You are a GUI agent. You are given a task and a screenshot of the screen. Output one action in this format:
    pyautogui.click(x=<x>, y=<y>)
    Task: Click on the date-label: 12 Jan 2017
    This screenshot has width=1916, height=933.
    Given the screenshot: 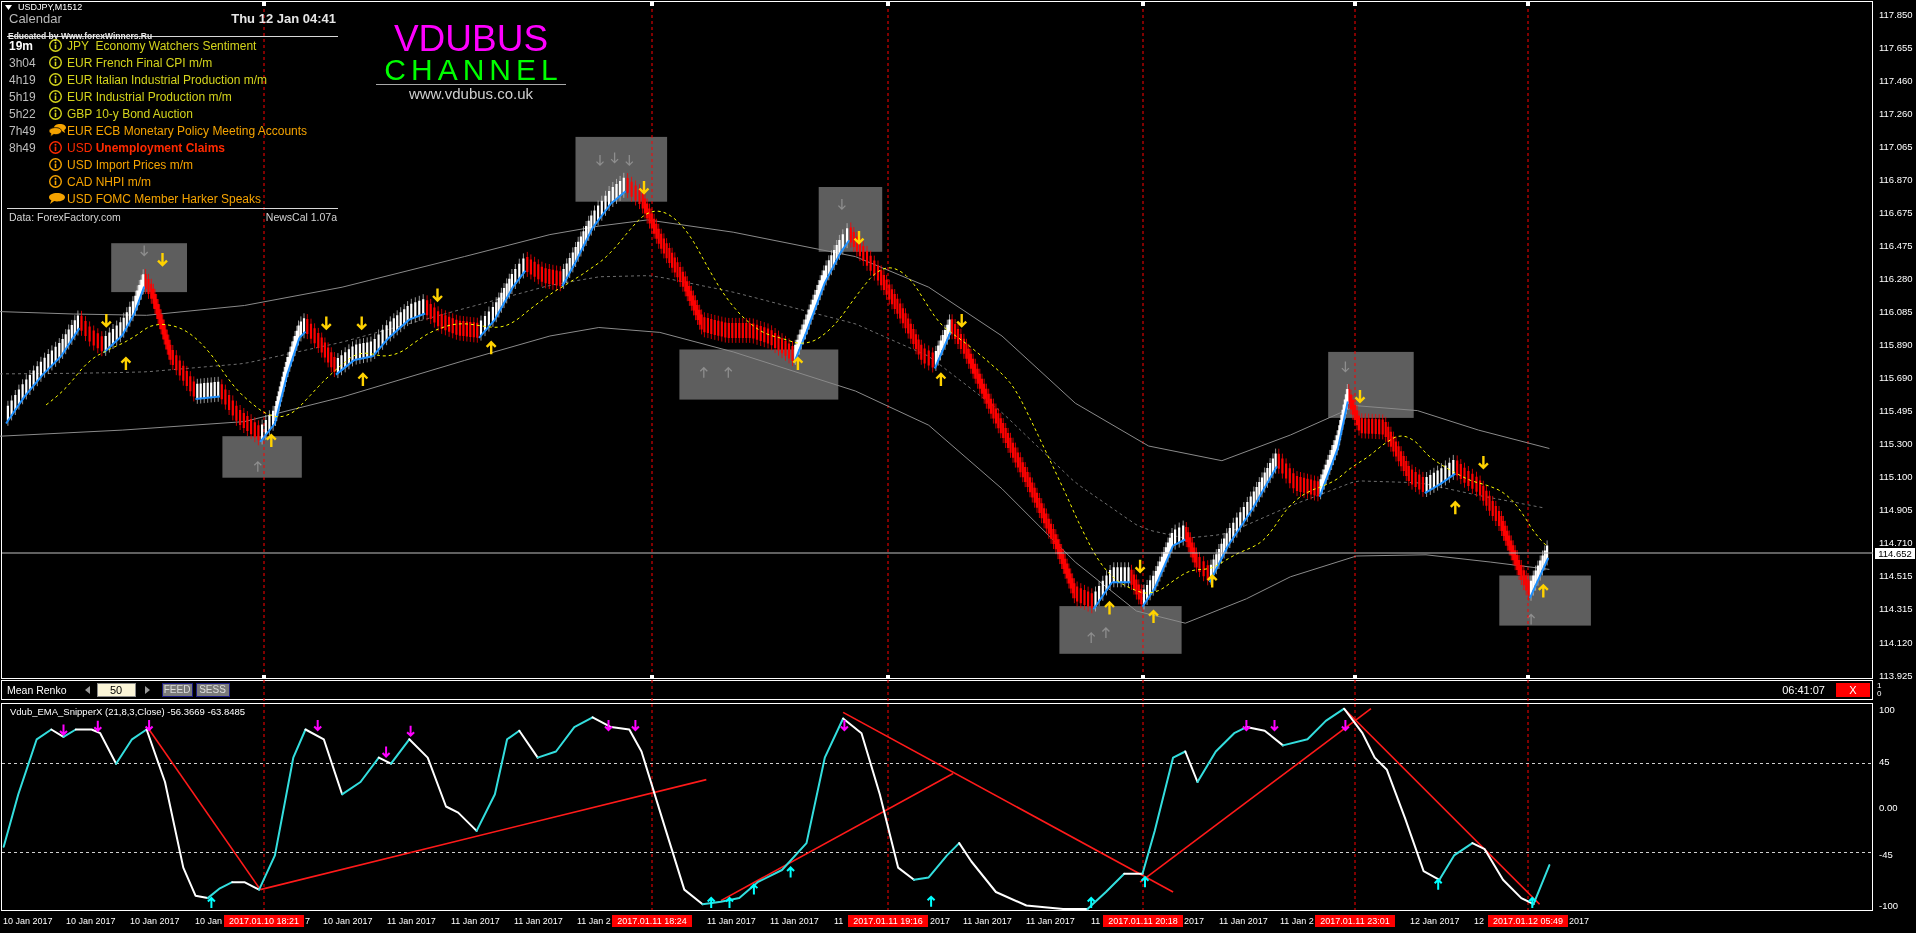 What is the action you would take?
    pyautogui.click(x=1435, y=921)
    